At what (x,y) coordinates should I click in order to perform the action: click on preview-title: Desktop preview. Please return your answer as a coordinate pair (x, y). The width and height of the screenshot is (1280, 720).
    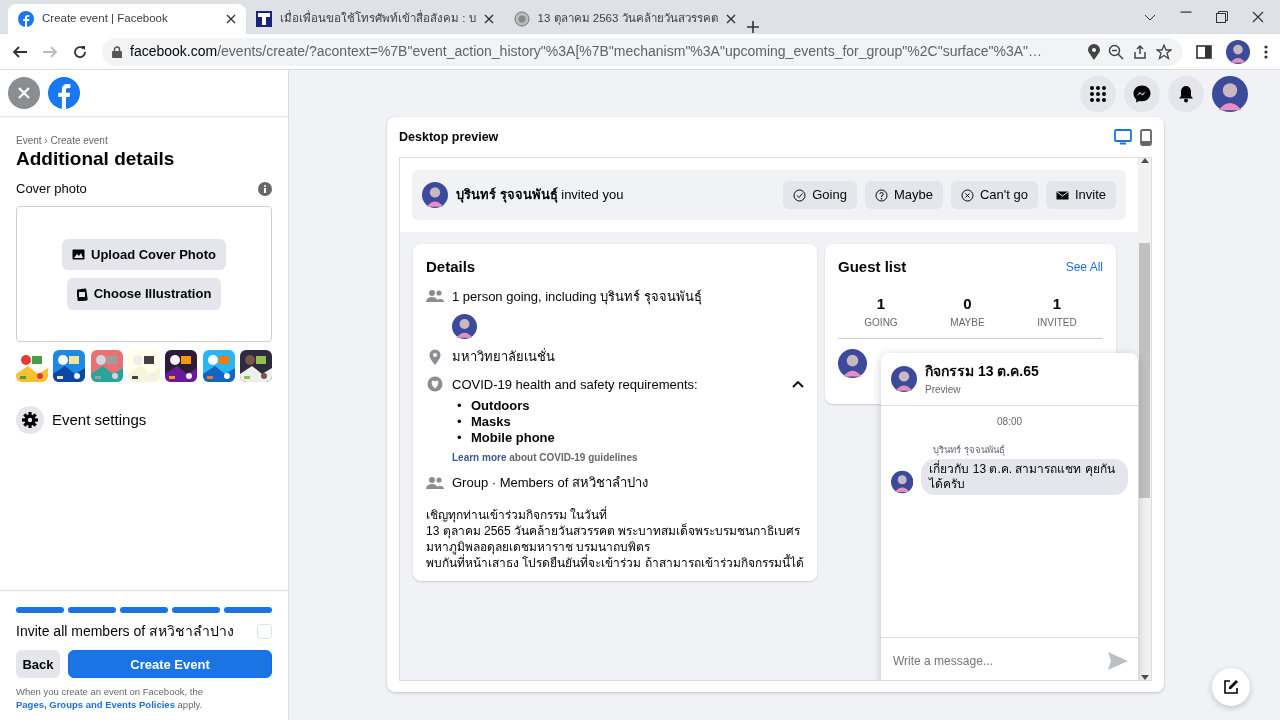
    Looking at the image, I should click on (449, 137).